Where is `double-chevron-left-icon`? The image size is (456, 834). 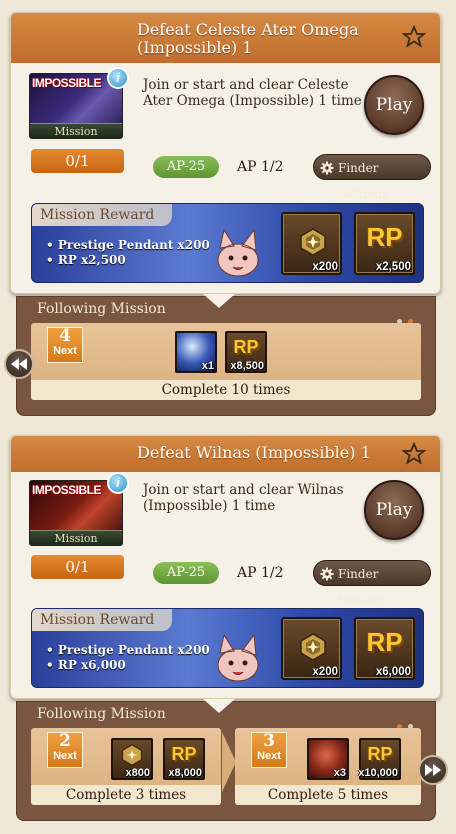 double-chevron-left-icon is located at coordinates (19, 364).